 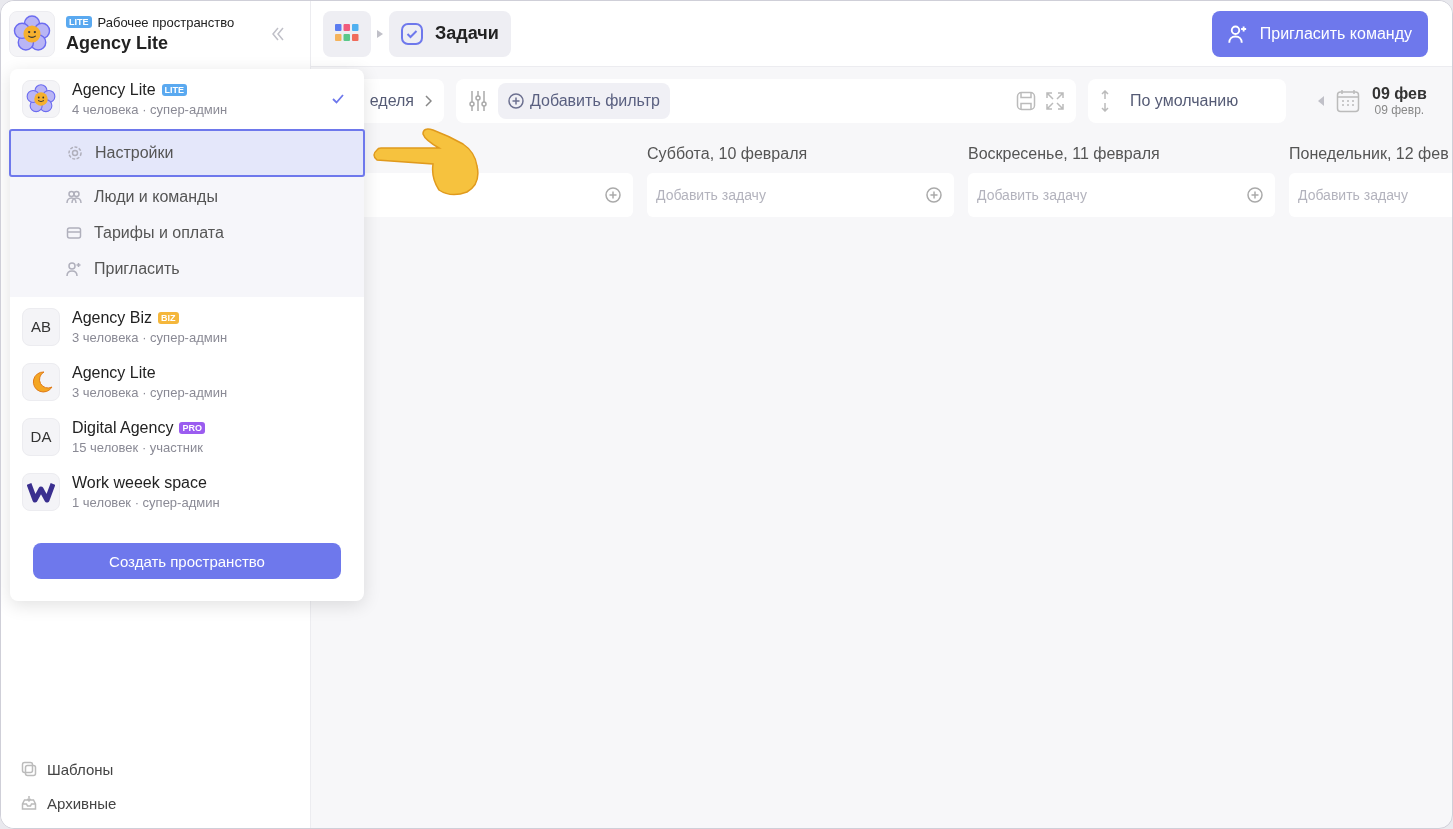 What do you see at coordinates (1026, 101) in the screenshot?
I see `save-icon` at bounding box center [1026, 101].